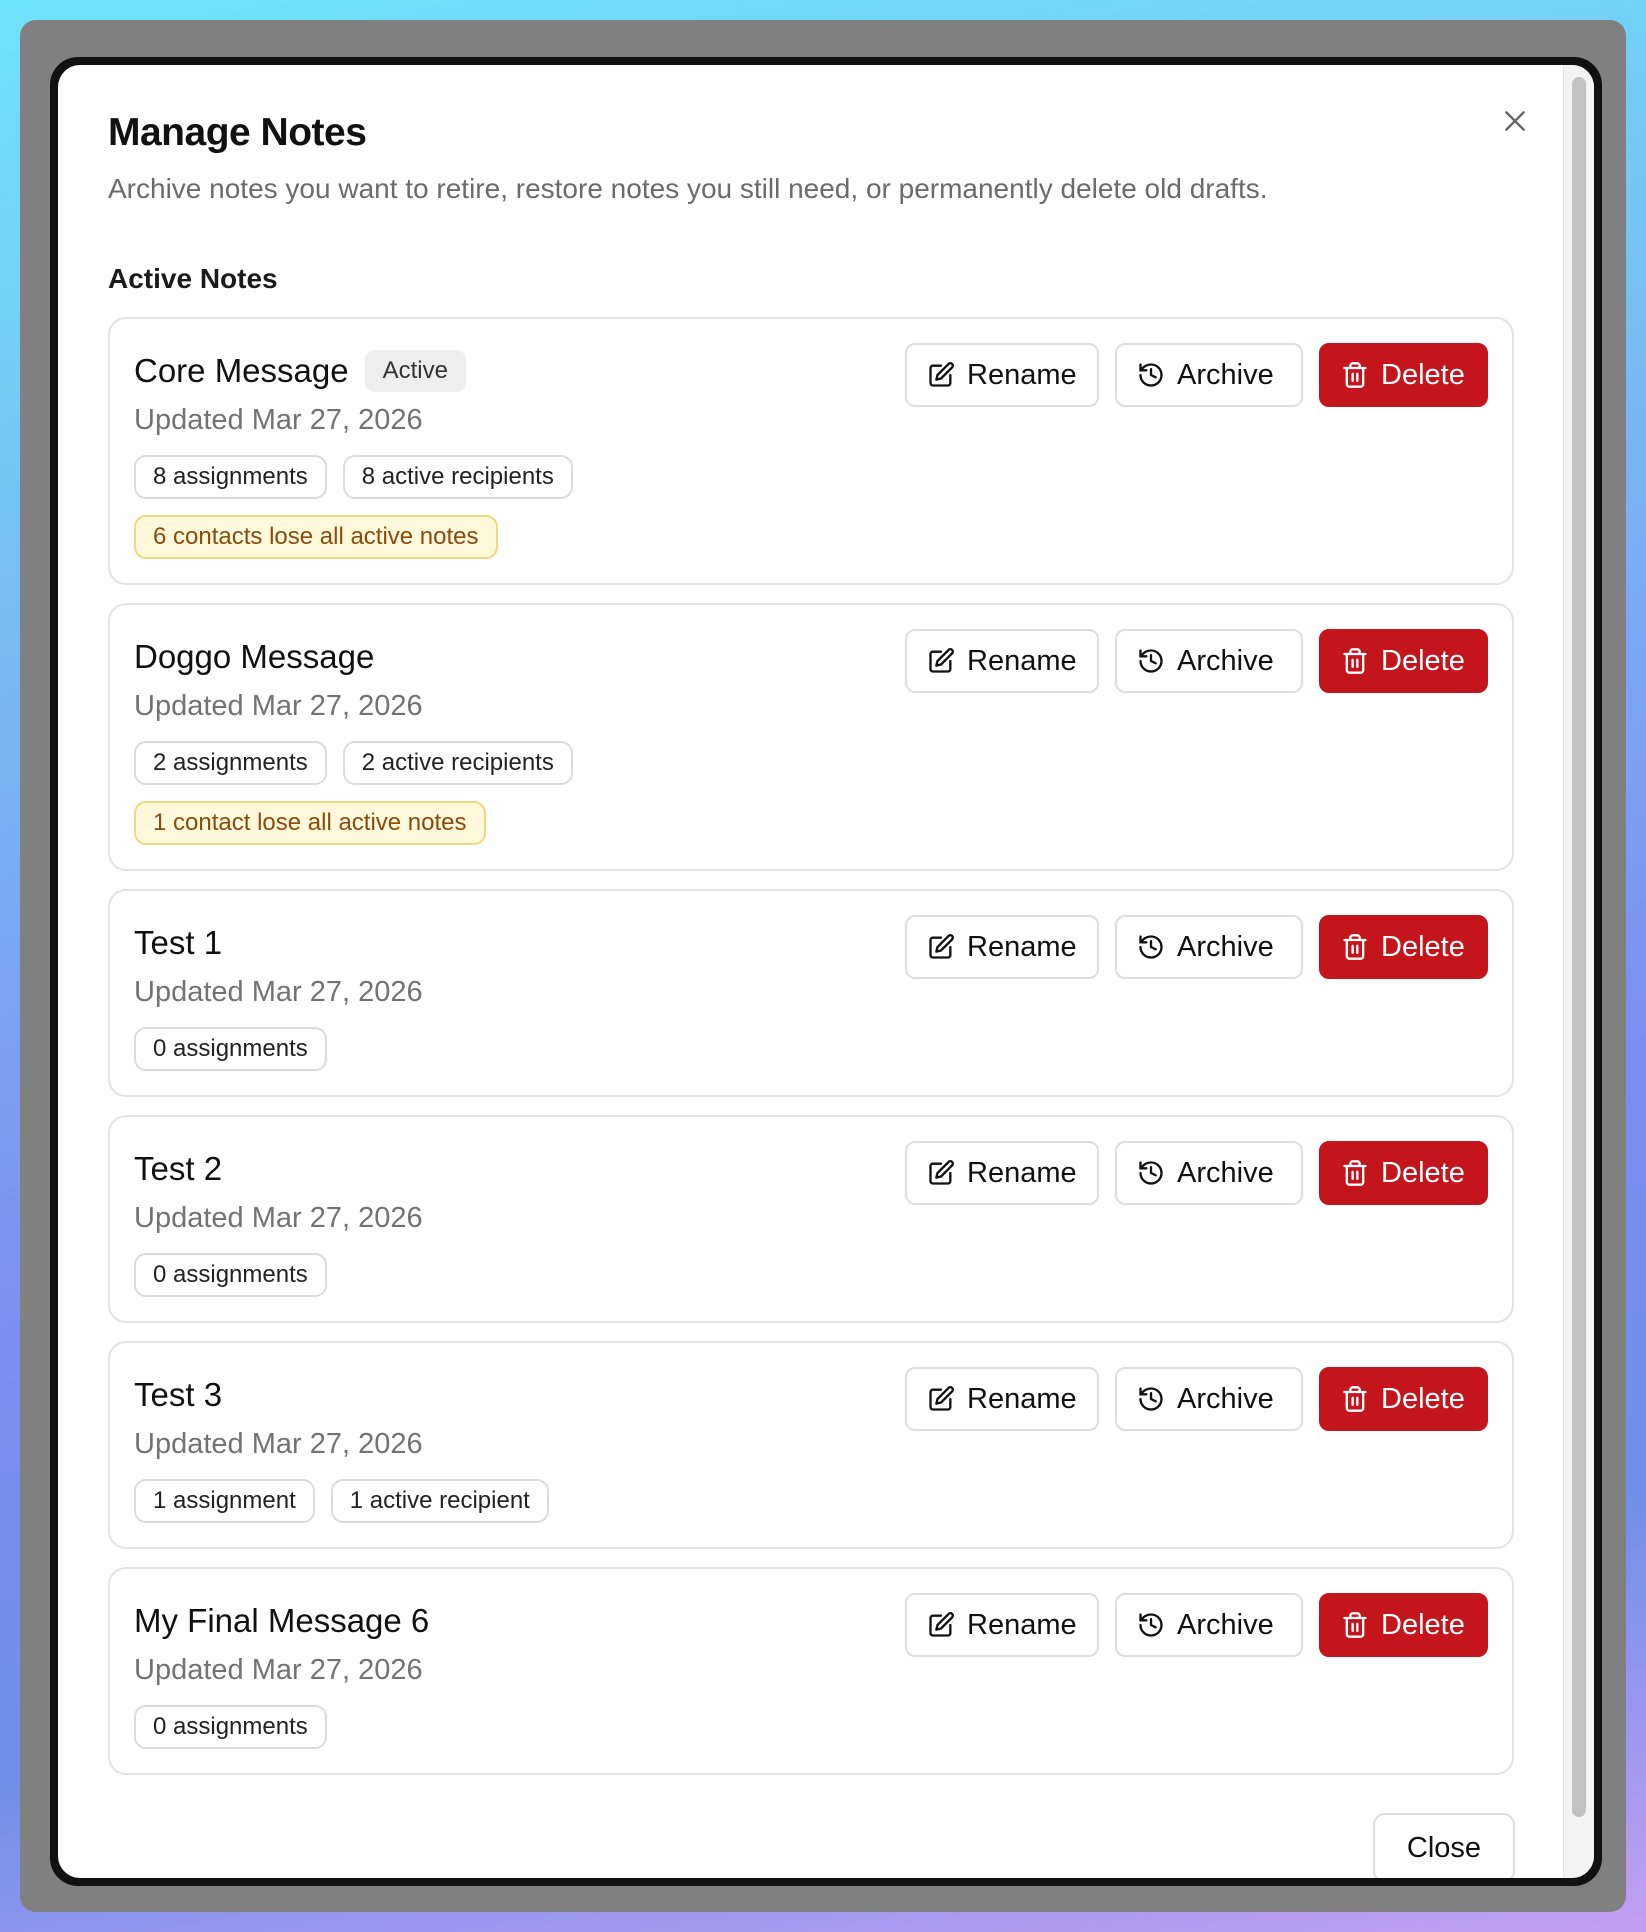 The height and width of the screenshot is (1932, 1646). Describe the element at coordinates (811, 477) in the screenshot. I see `note-tags: 8 assignments 8 active recipients` at that location.